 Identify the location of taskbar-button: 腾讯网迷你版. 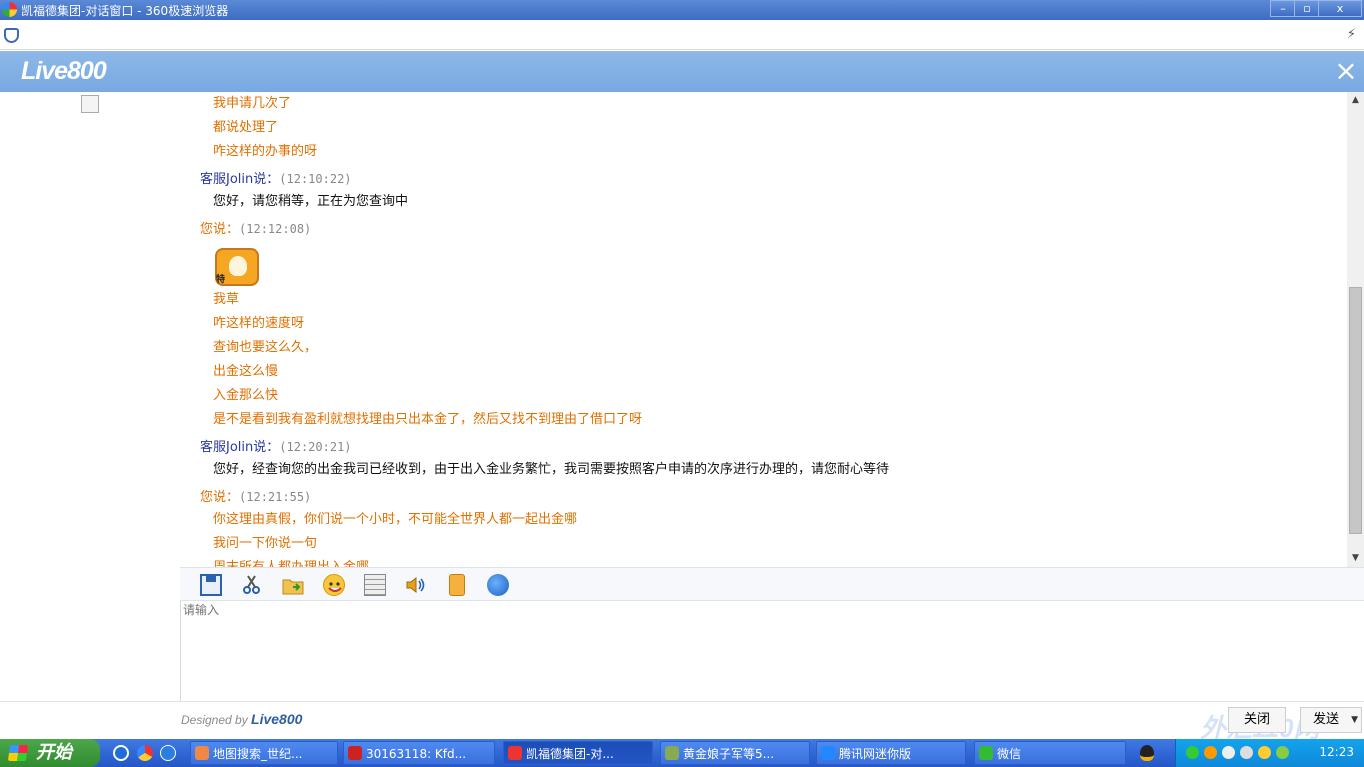
(891, 753).